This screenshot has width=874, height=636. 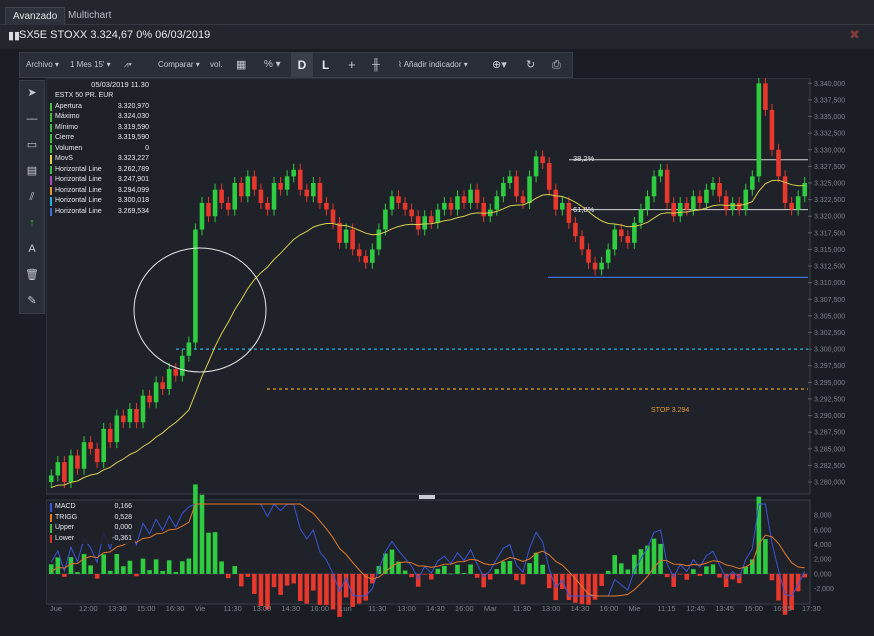 What do you see at coordinates (376, 65) in the screenshot?
I see `bars-icon: ╫` at bounding box center [376, 65].